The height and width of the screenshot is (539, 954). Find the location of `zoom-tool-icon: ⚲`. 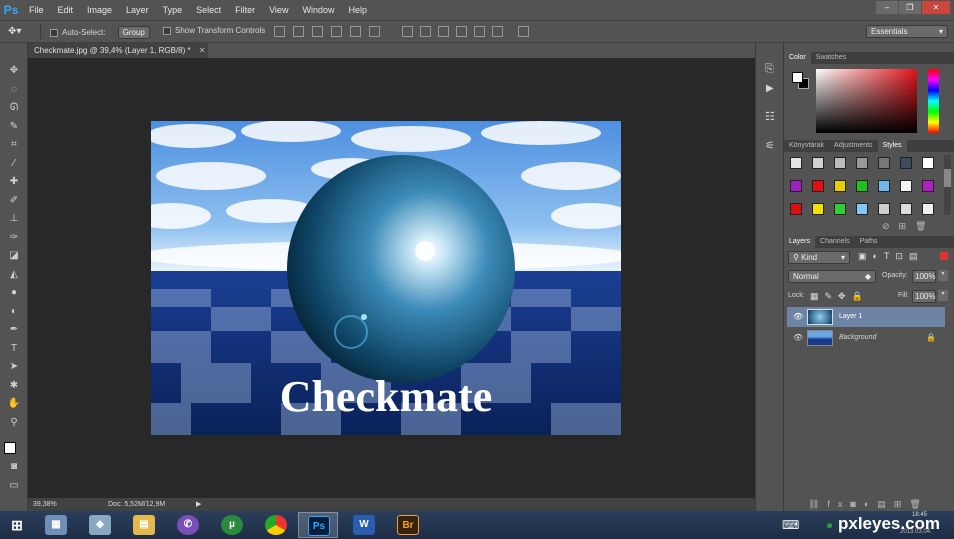

zoom-tool-icon: ⚲ is located at coordinates (14, 423).